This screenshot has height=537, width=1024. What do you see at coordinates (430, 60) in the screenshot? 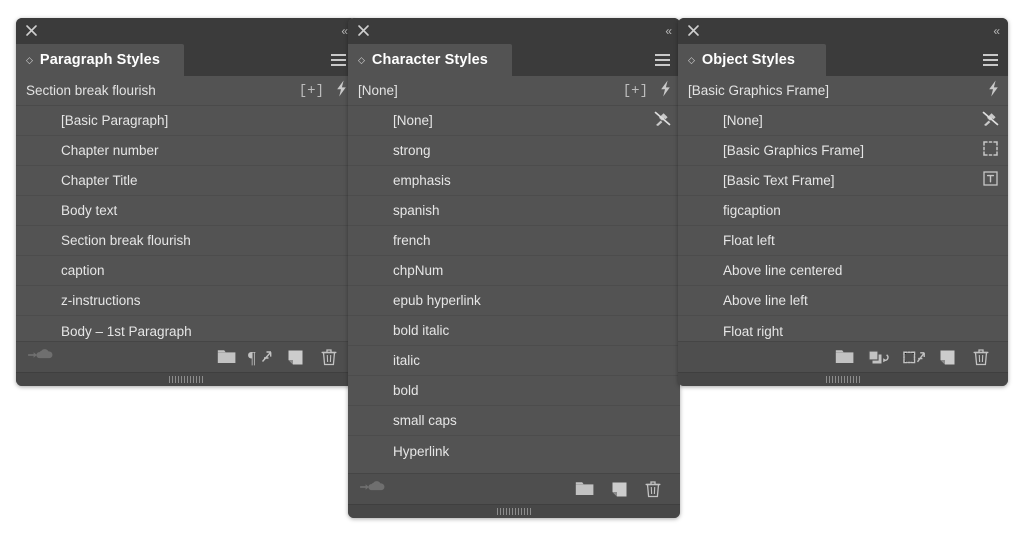
I see `tab-character-styles: ◇ Character Styles` at bounding box center [430, 60].